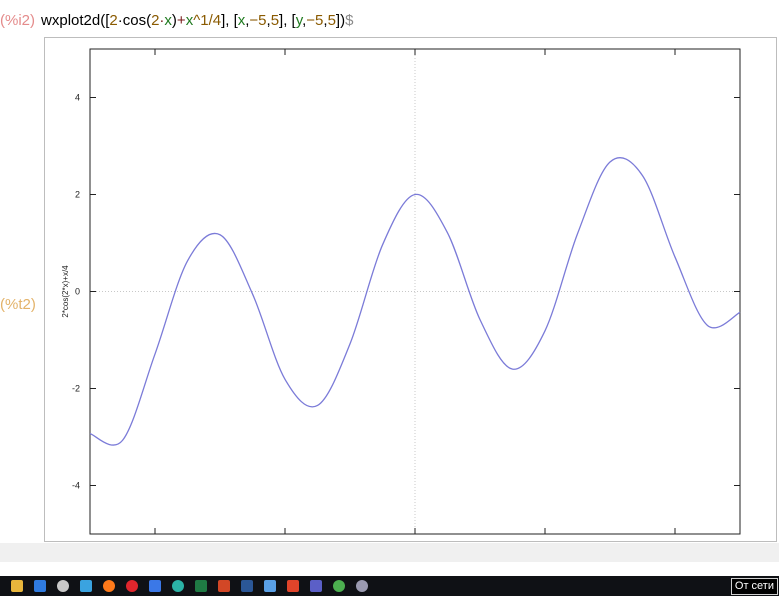 The width and height of the screenshot is (779, 596). Describe the element at coordinates (181, 20) in the screenshot. I see `command-token: +` at that location.